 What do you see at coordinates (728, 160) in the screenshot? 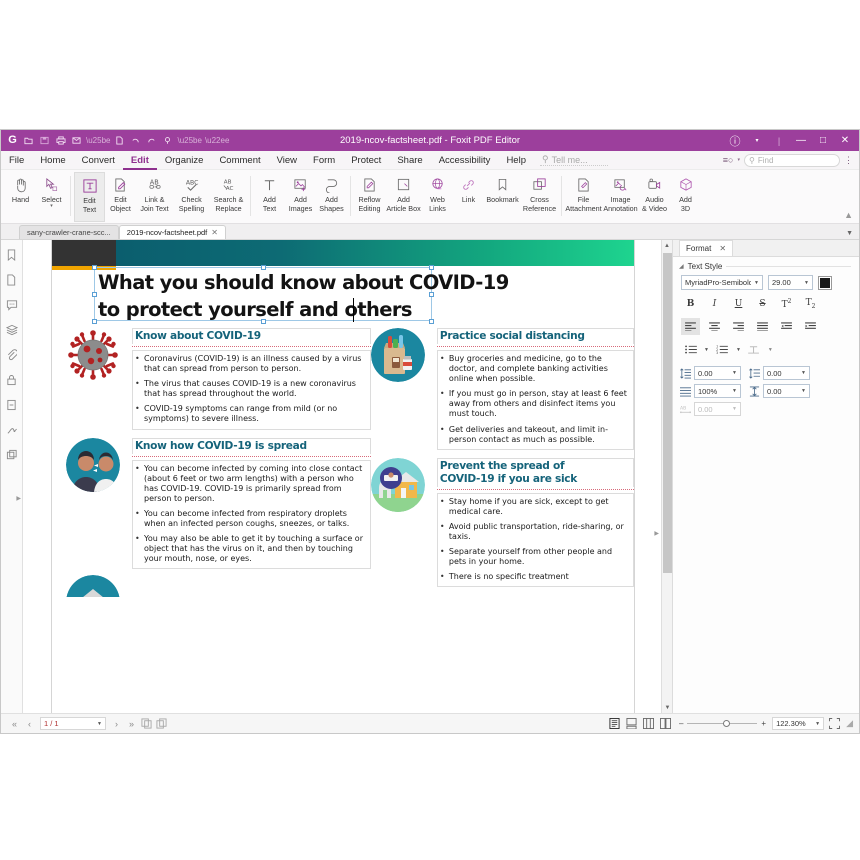
I see `view-options-icon: ≡○` at bounding box center [728, 160].